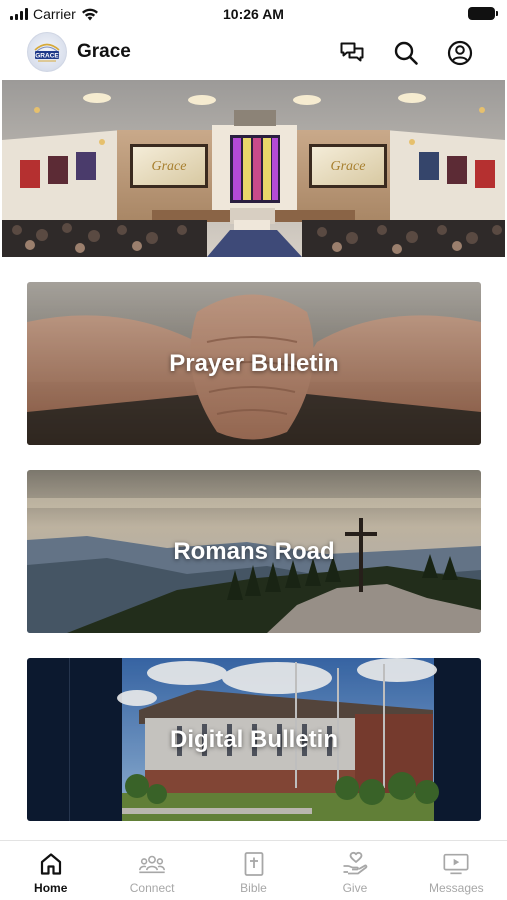 The width and height of the screenshot is (507, 900). I want to click on home-icon, so click(51, 864).